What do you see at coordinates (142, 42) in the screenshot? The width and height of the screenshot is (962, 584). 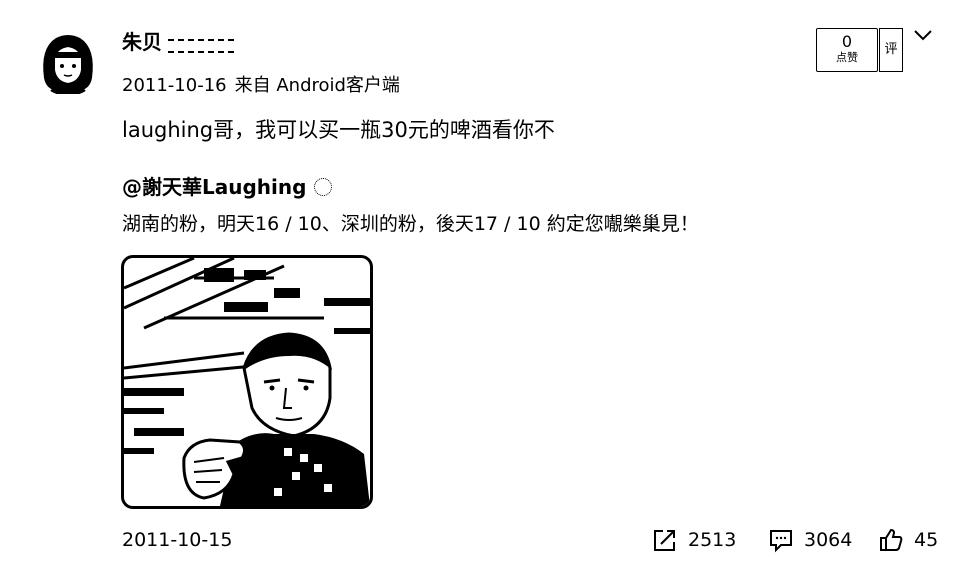 I see `author-name: 朱贝` at bounding box center [142, 42].